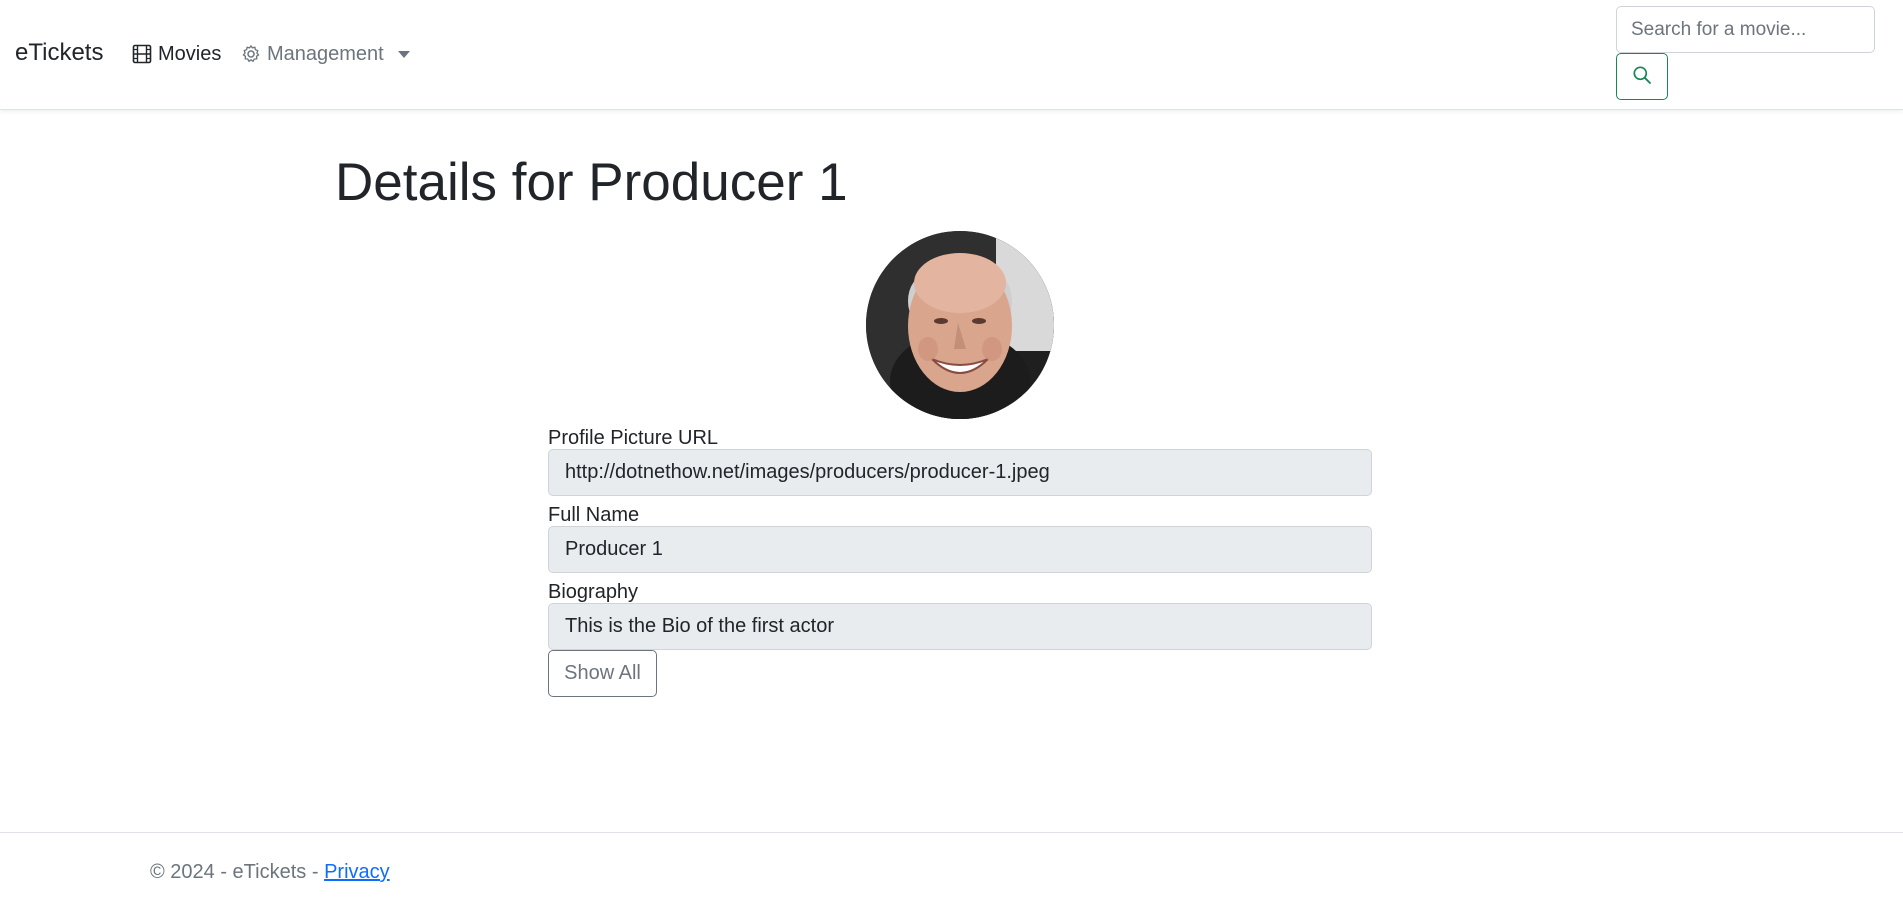 The width and height of the screenshot is (1903, 903). I want to click on nav-management-dropdown: Management, so click(325, 54).